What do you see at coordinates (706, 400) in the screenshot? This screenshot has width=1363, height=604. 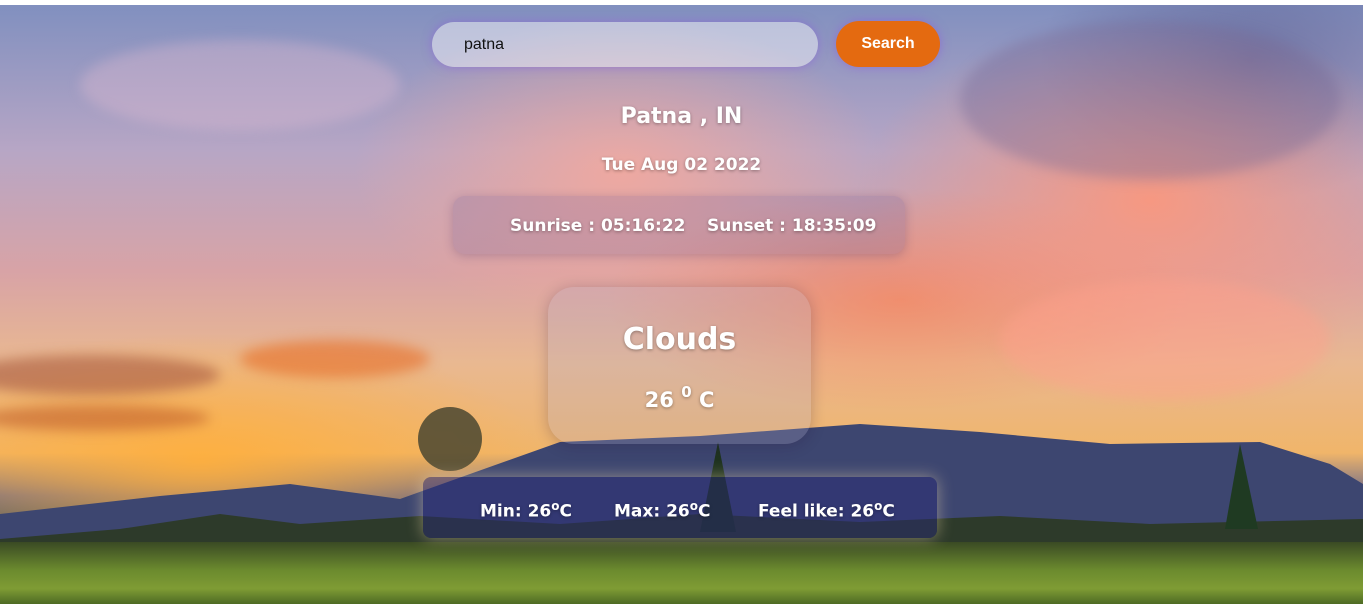 I see `temperature-unit: C` at bounding box center [706, 400].